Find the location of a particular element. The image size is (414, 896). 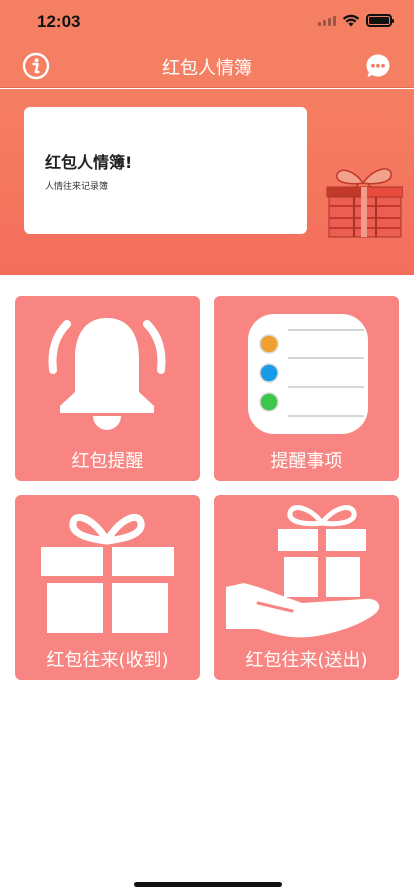

banner-subtitle: 人情往来记录簿 is located at coordinates (77, 187).